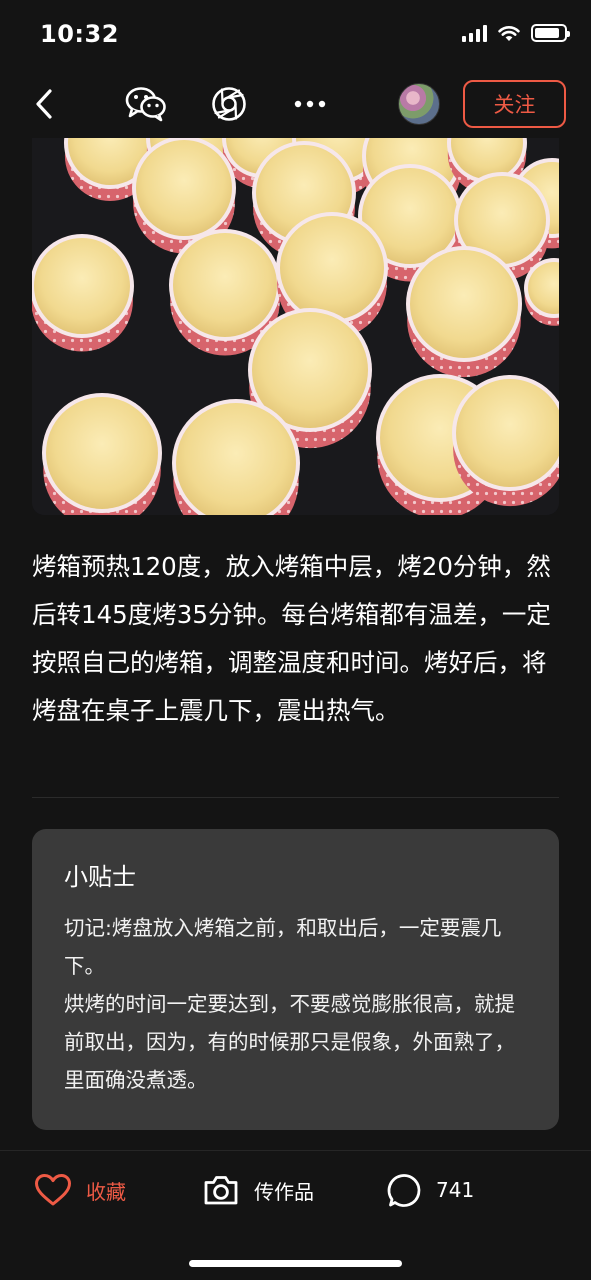  I want to click on author-avatar, so click(419, 104).